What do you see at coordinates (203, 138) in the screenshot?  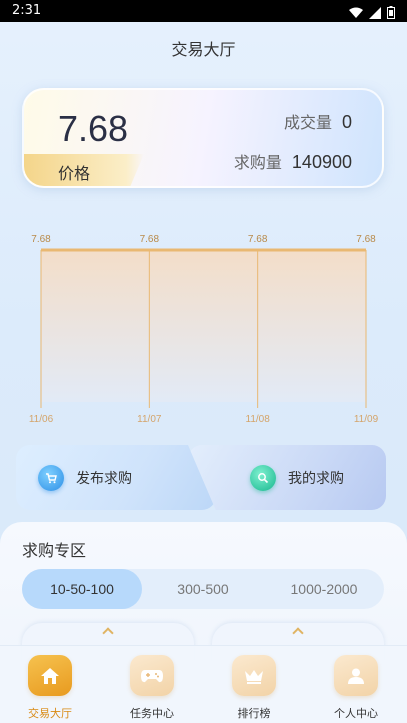 I see `price-card: 7.68 价格 成交量 0 求购量 140900` at bounding box center [203, 138].